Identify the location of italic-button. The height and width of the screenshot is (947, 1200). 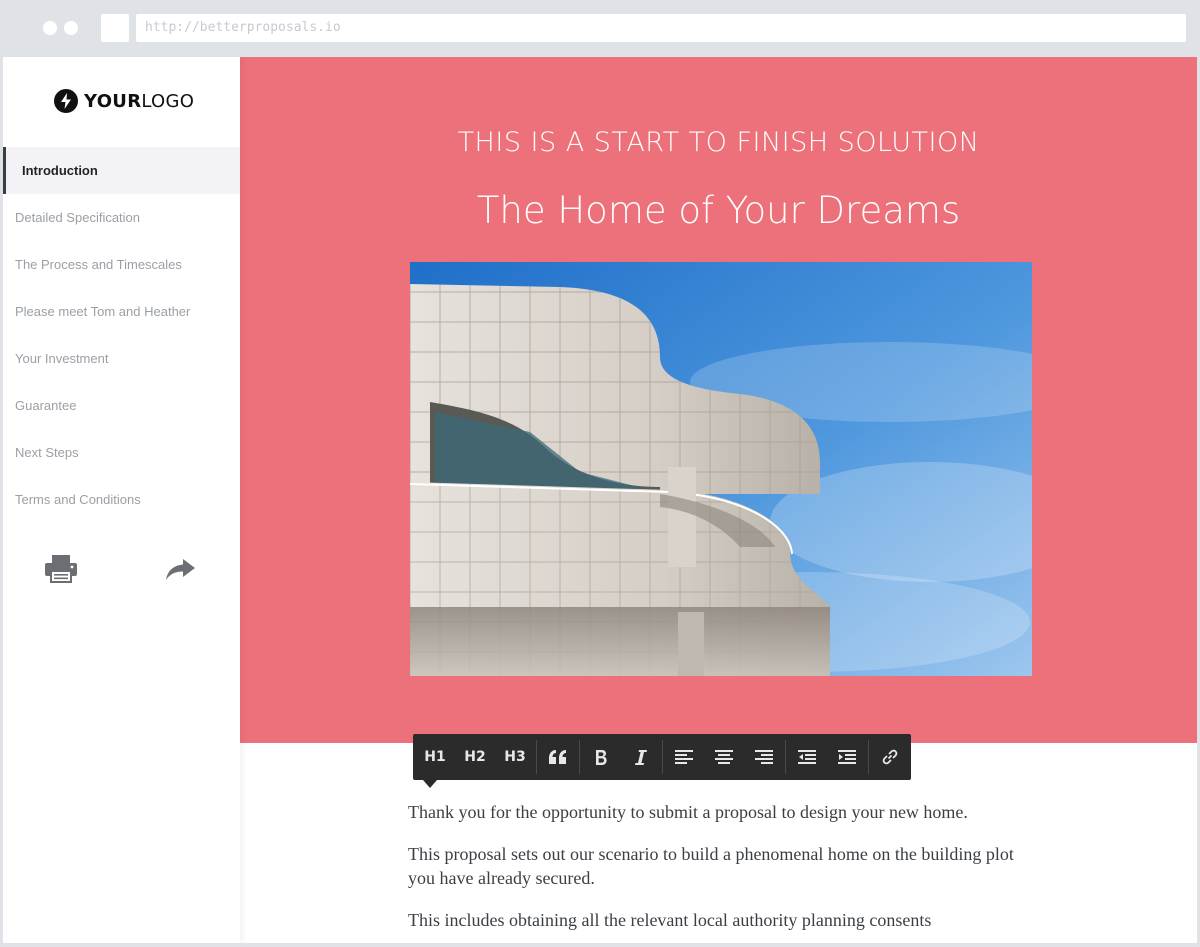
(641, 757).